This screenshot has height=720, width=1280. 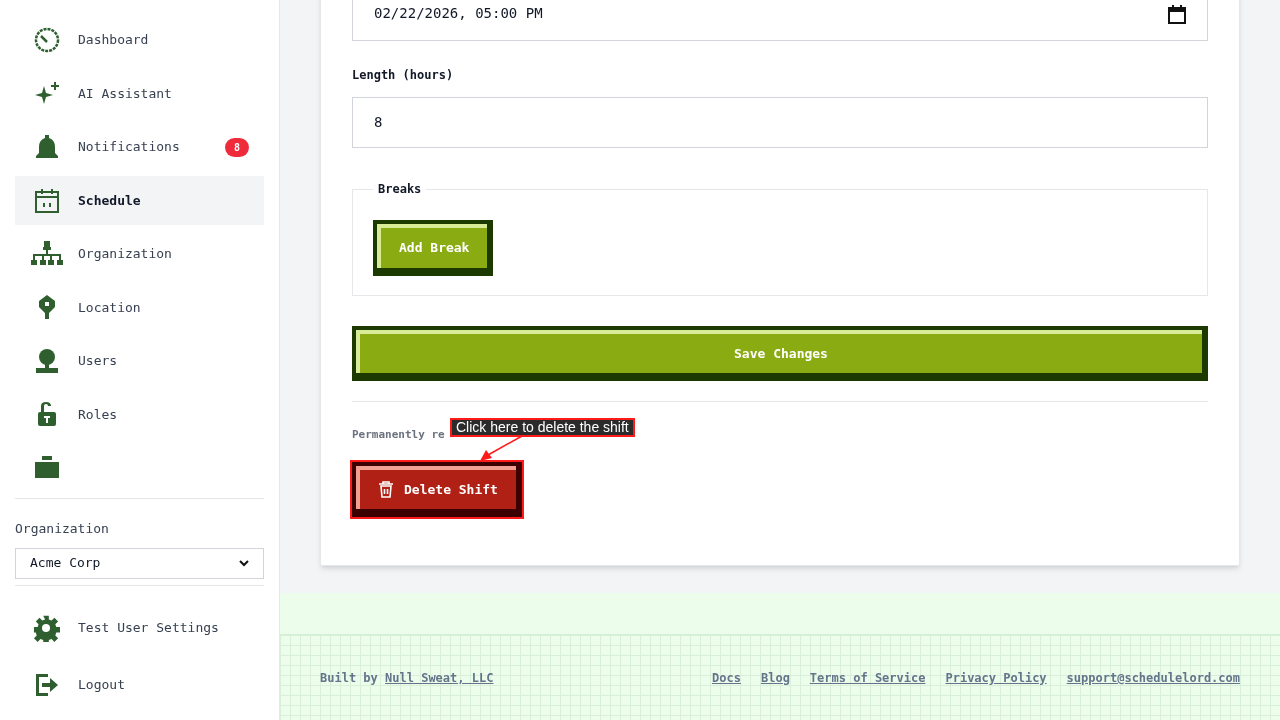 What do you see at coordinates (139, 40) in the screenshot?
I see `nav-item: Dashboard` at bounding box center [139, 40].